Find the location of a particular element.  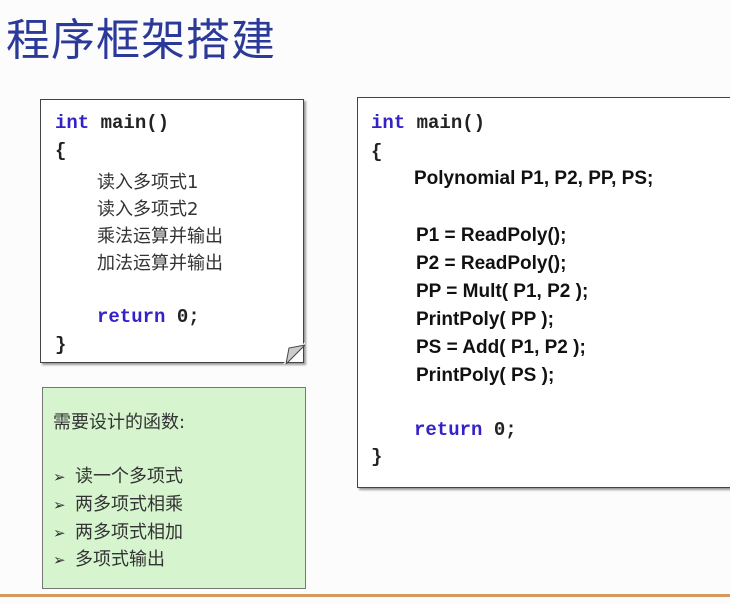

list-item-label: 两多项式相乘 is located at coordinates (129, 504).